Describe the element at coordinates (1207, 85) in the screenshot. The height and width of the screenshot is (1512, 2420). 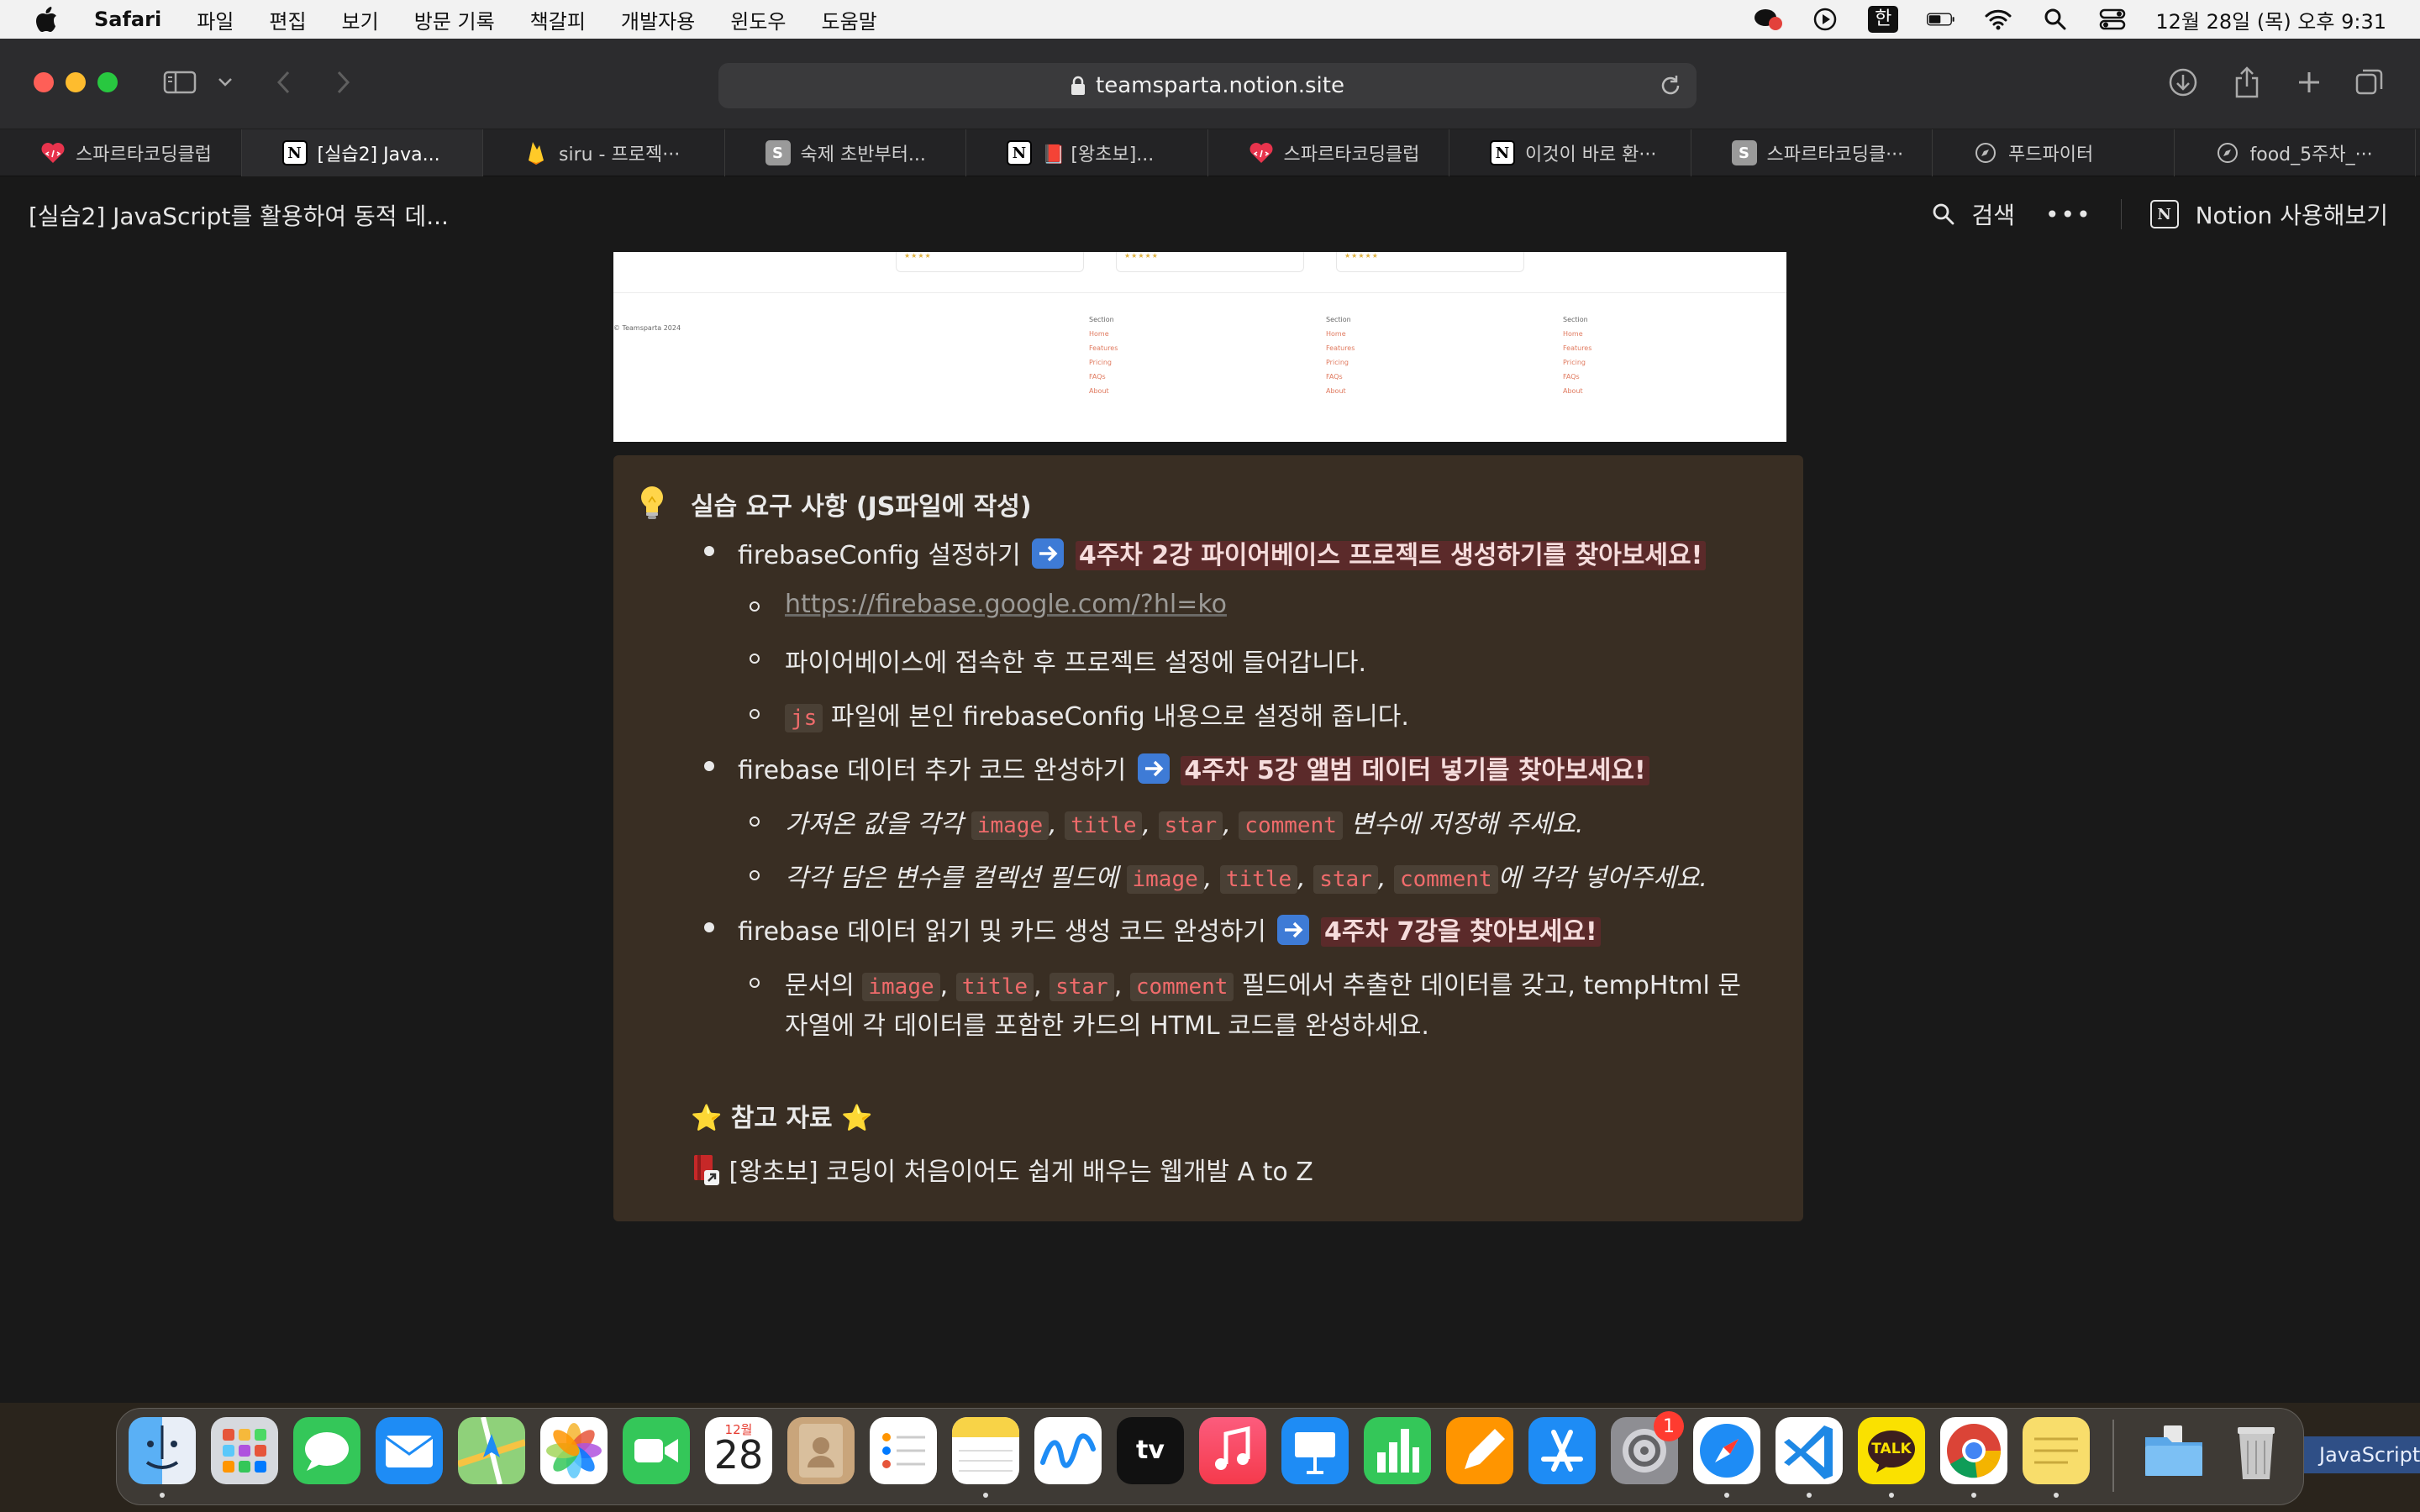
I see `address-bar: teamsparta.notion.site` at that location.